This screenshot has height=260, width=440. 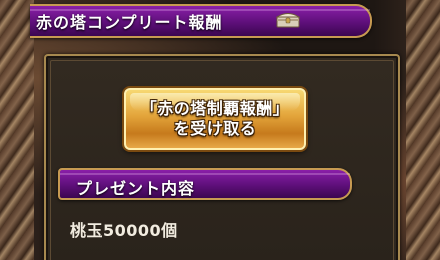 What do you see at coordinates (215, 128) in the screenshot?
I see `claim-button-line-2: を受け取る` at bounding box center [215, 128].